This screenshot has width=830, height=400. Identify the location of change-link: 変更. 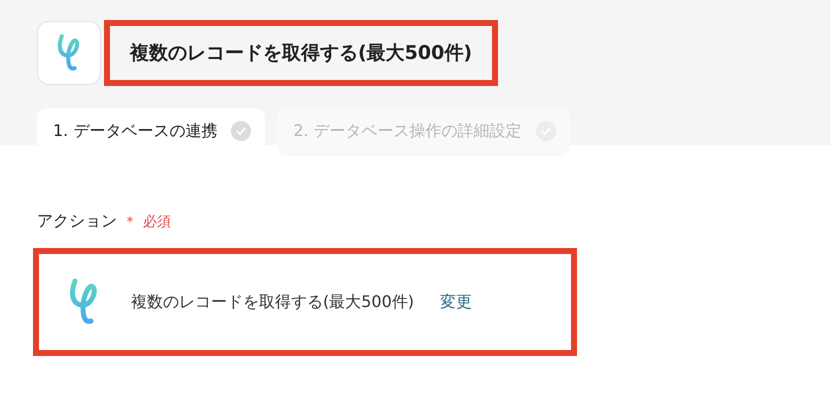
(456, 302).